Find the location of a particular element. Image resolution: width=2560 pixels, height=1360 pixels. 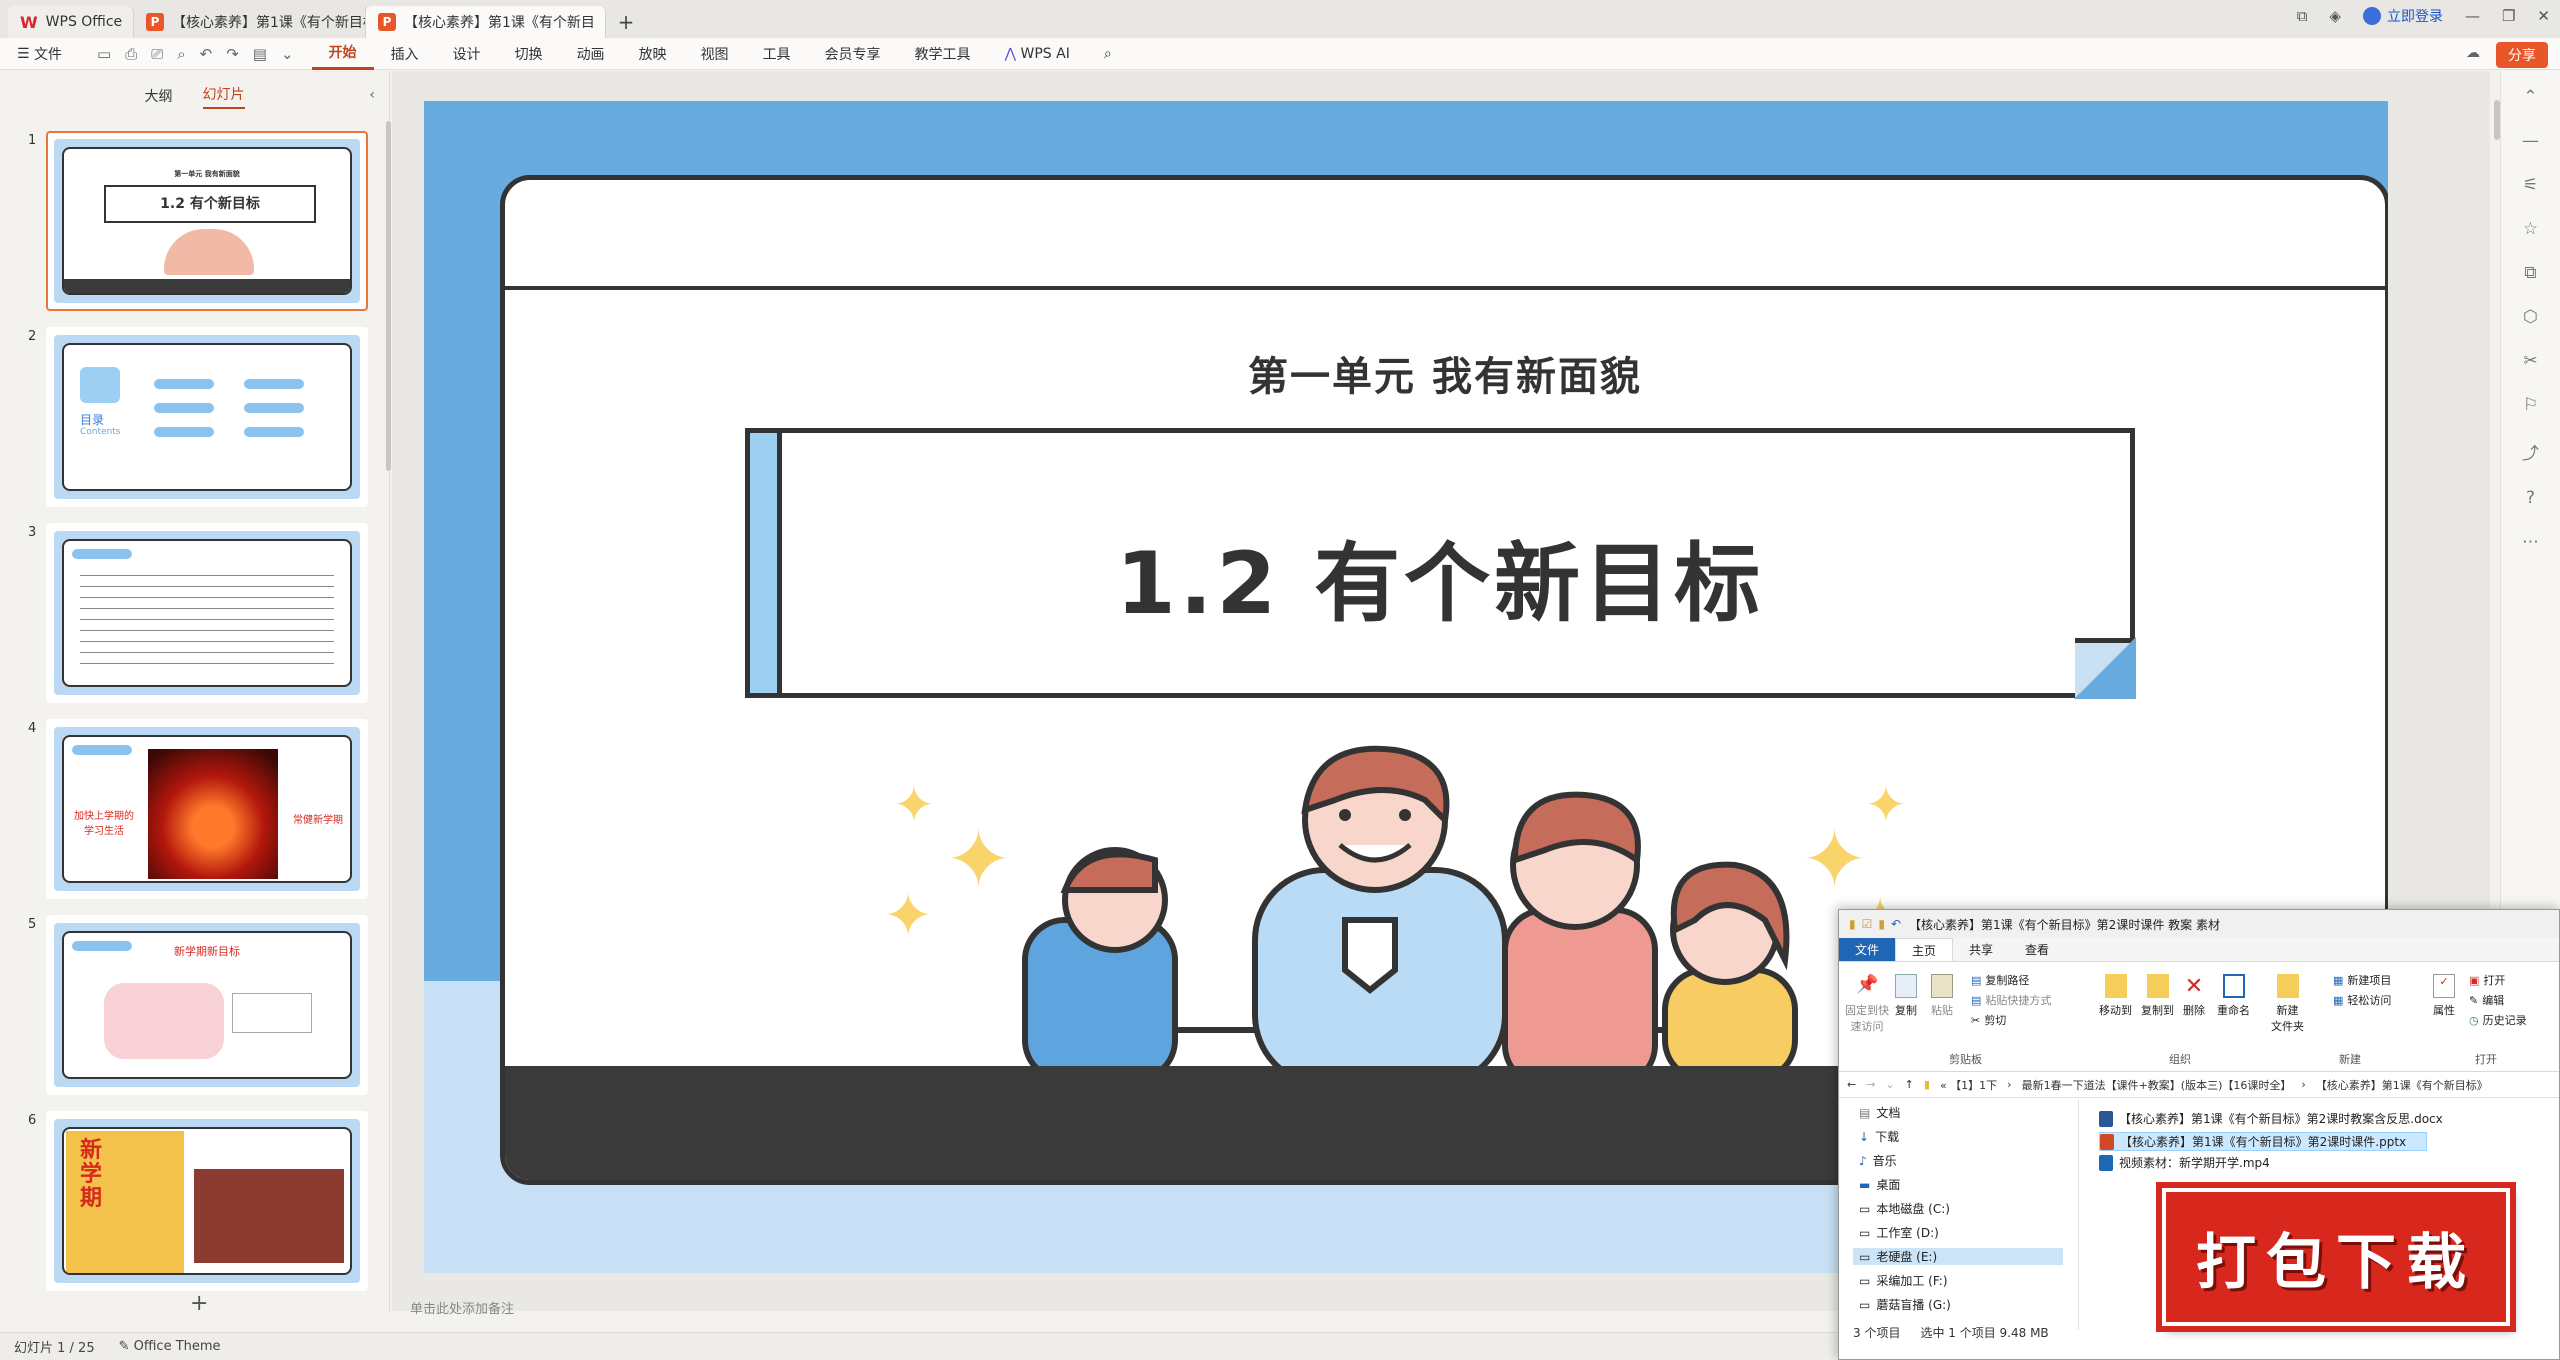

tab-slides: 幻灯片 is located at coordinates (223, 96).